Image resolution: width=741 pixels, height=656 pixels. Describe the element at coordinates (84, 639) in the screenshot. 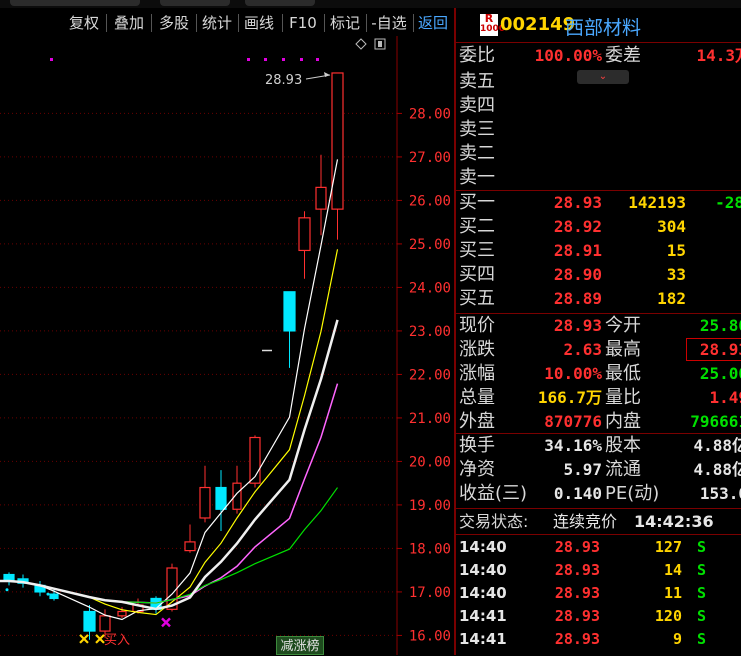

I see `buy-x-marker` at that location.